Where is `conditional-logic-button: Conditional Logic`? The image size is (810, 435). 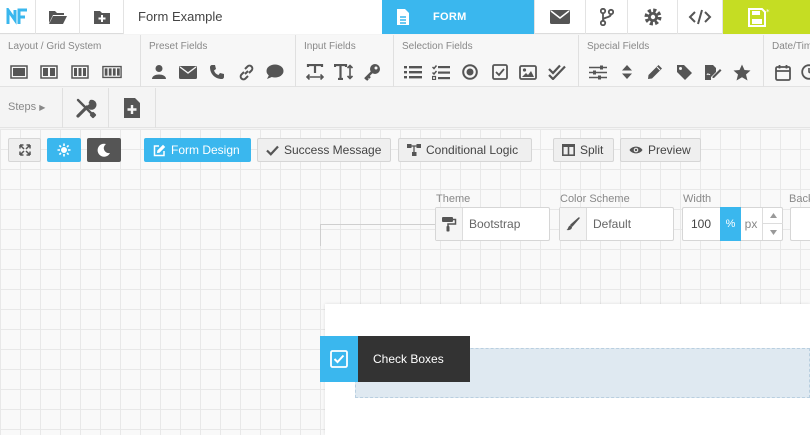
conditional-logic-button: Conditional Logic is located at coordinates (465, 150).